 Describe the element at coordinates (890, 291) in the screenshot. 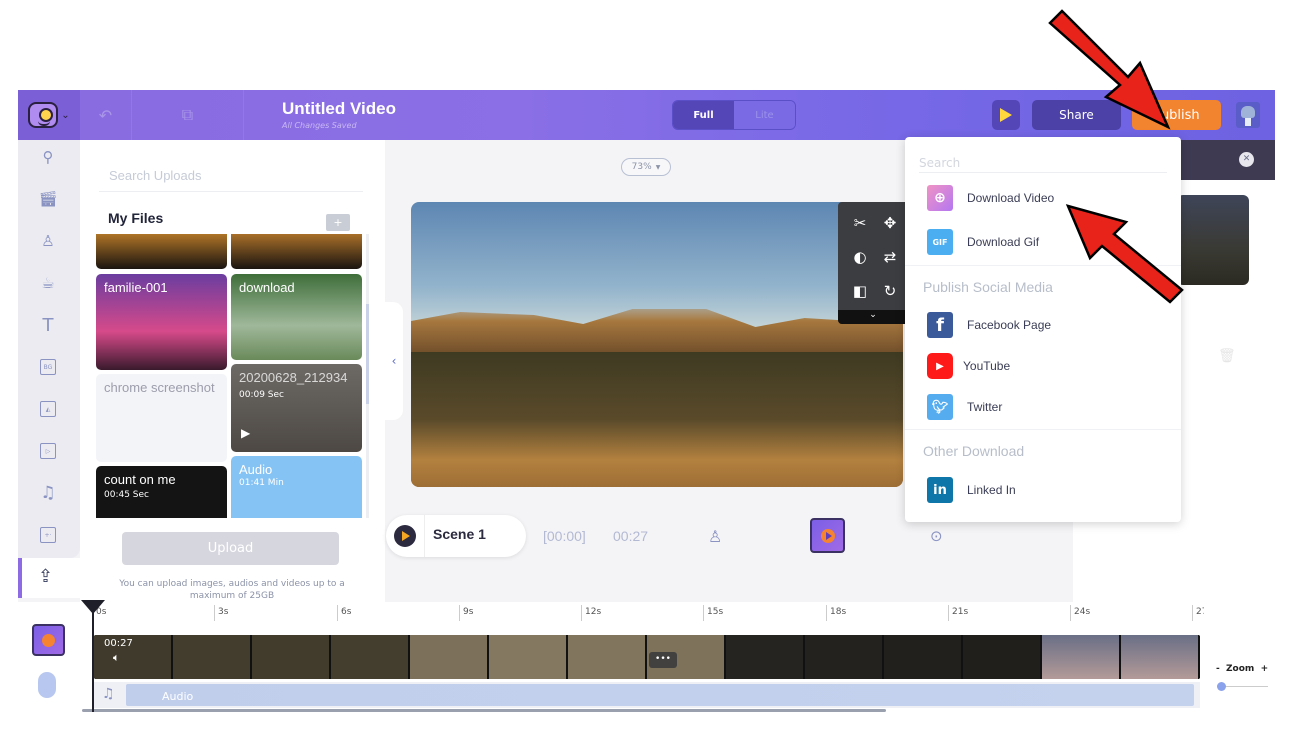

I see `rotate-icon: ↻` at that location.